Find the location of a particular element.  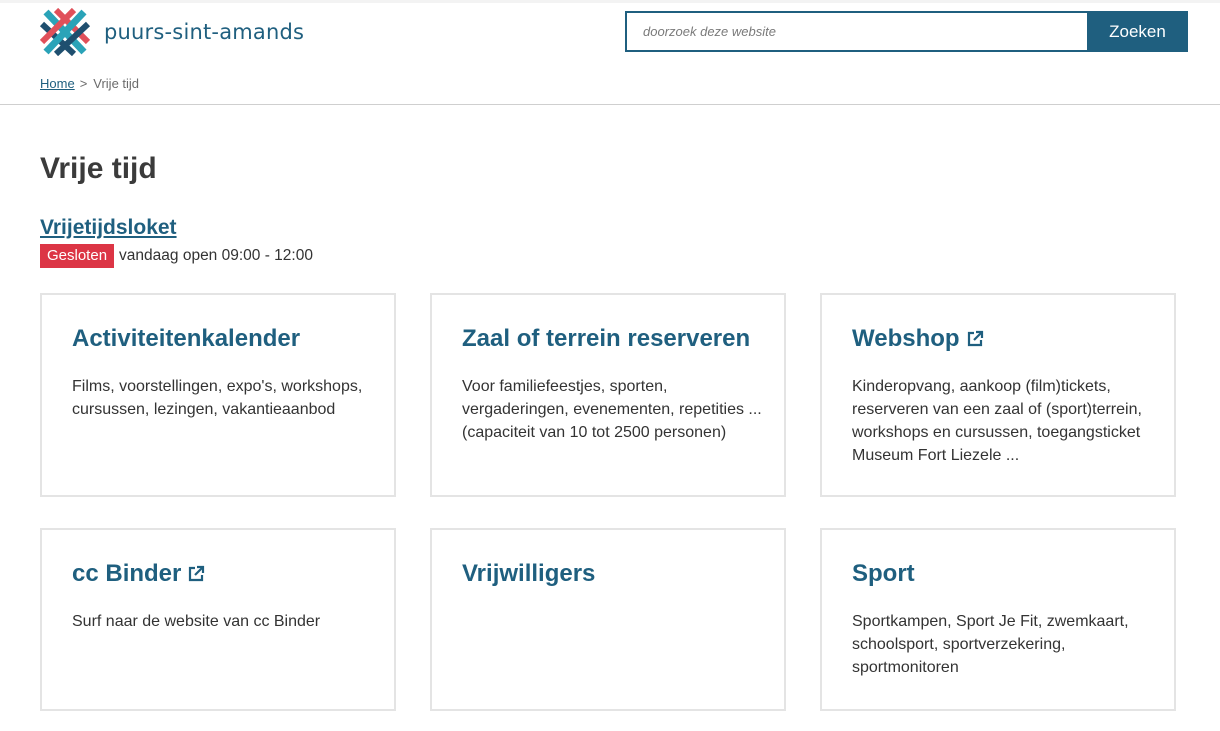

card-vrijwilligers: Vrijwilligers is located at coordinates (608, 619).